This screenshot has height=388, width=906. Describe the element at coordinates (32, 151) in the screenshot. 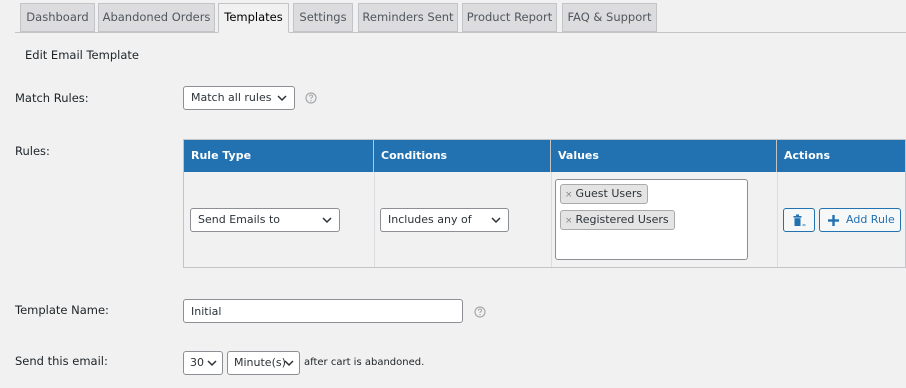

I see `rules-label: Rules:` at that location.